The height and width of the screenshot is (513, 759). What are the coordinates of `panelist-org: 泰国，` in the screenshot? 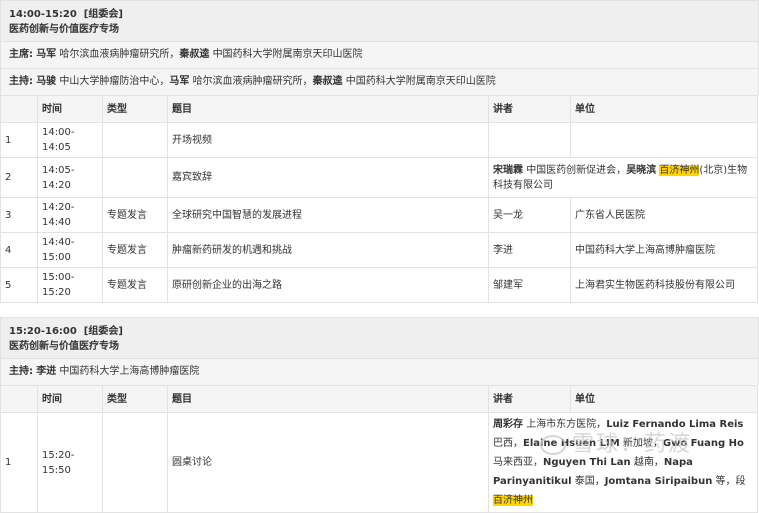 It's located at (589, 481).